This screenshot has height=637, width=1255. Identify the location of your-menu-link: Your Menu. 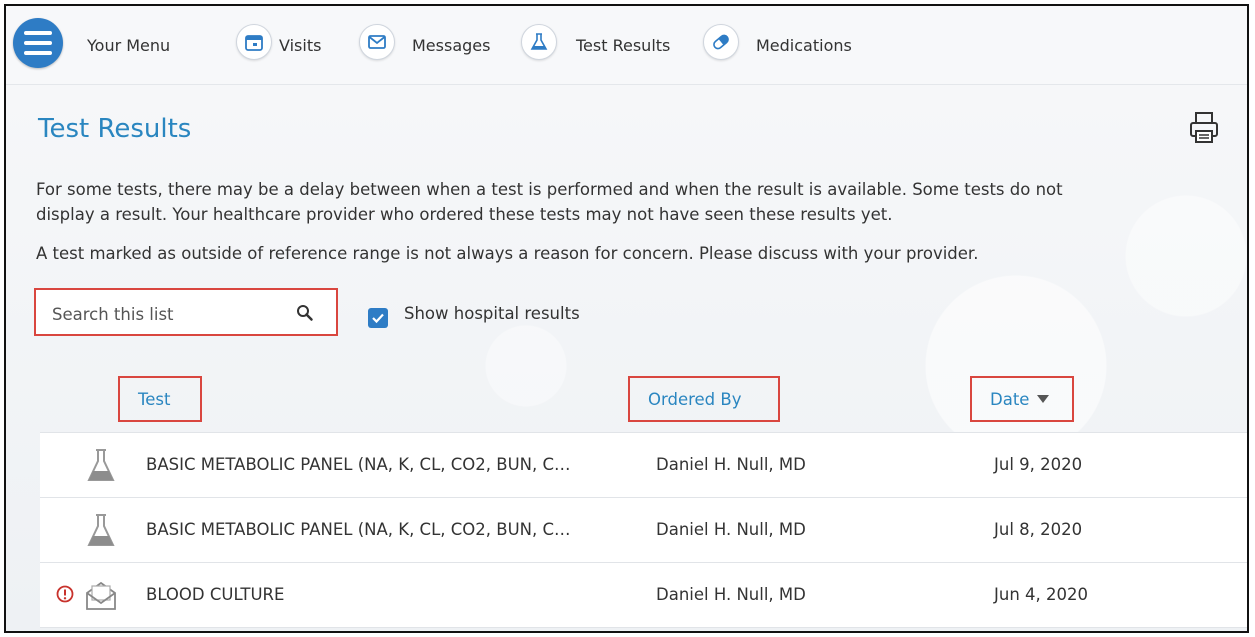
(128, 45).